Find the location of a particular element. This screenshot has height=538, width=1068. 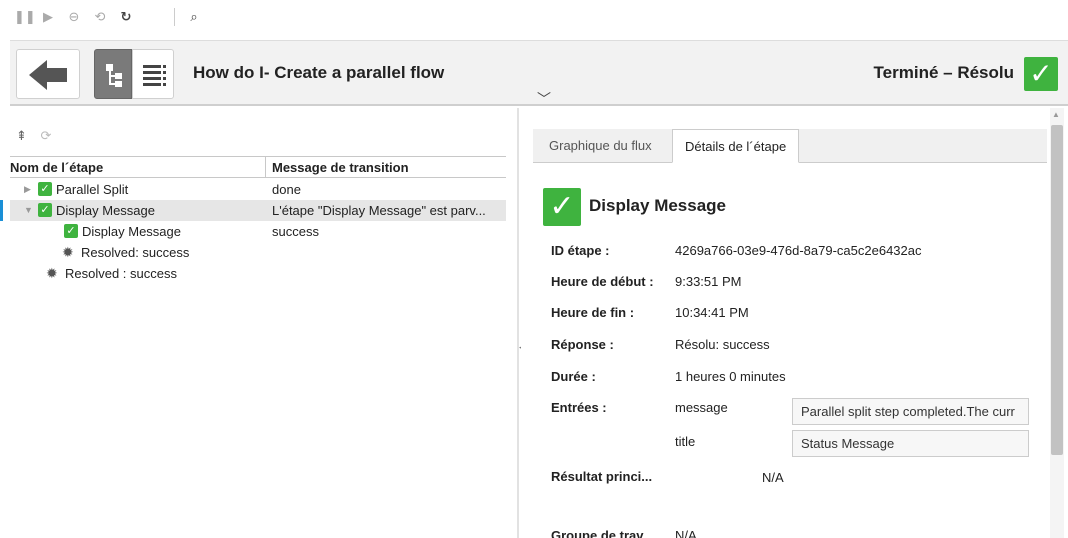

chevron-down-icon: ﹀ is located at coordinates (544, 99).